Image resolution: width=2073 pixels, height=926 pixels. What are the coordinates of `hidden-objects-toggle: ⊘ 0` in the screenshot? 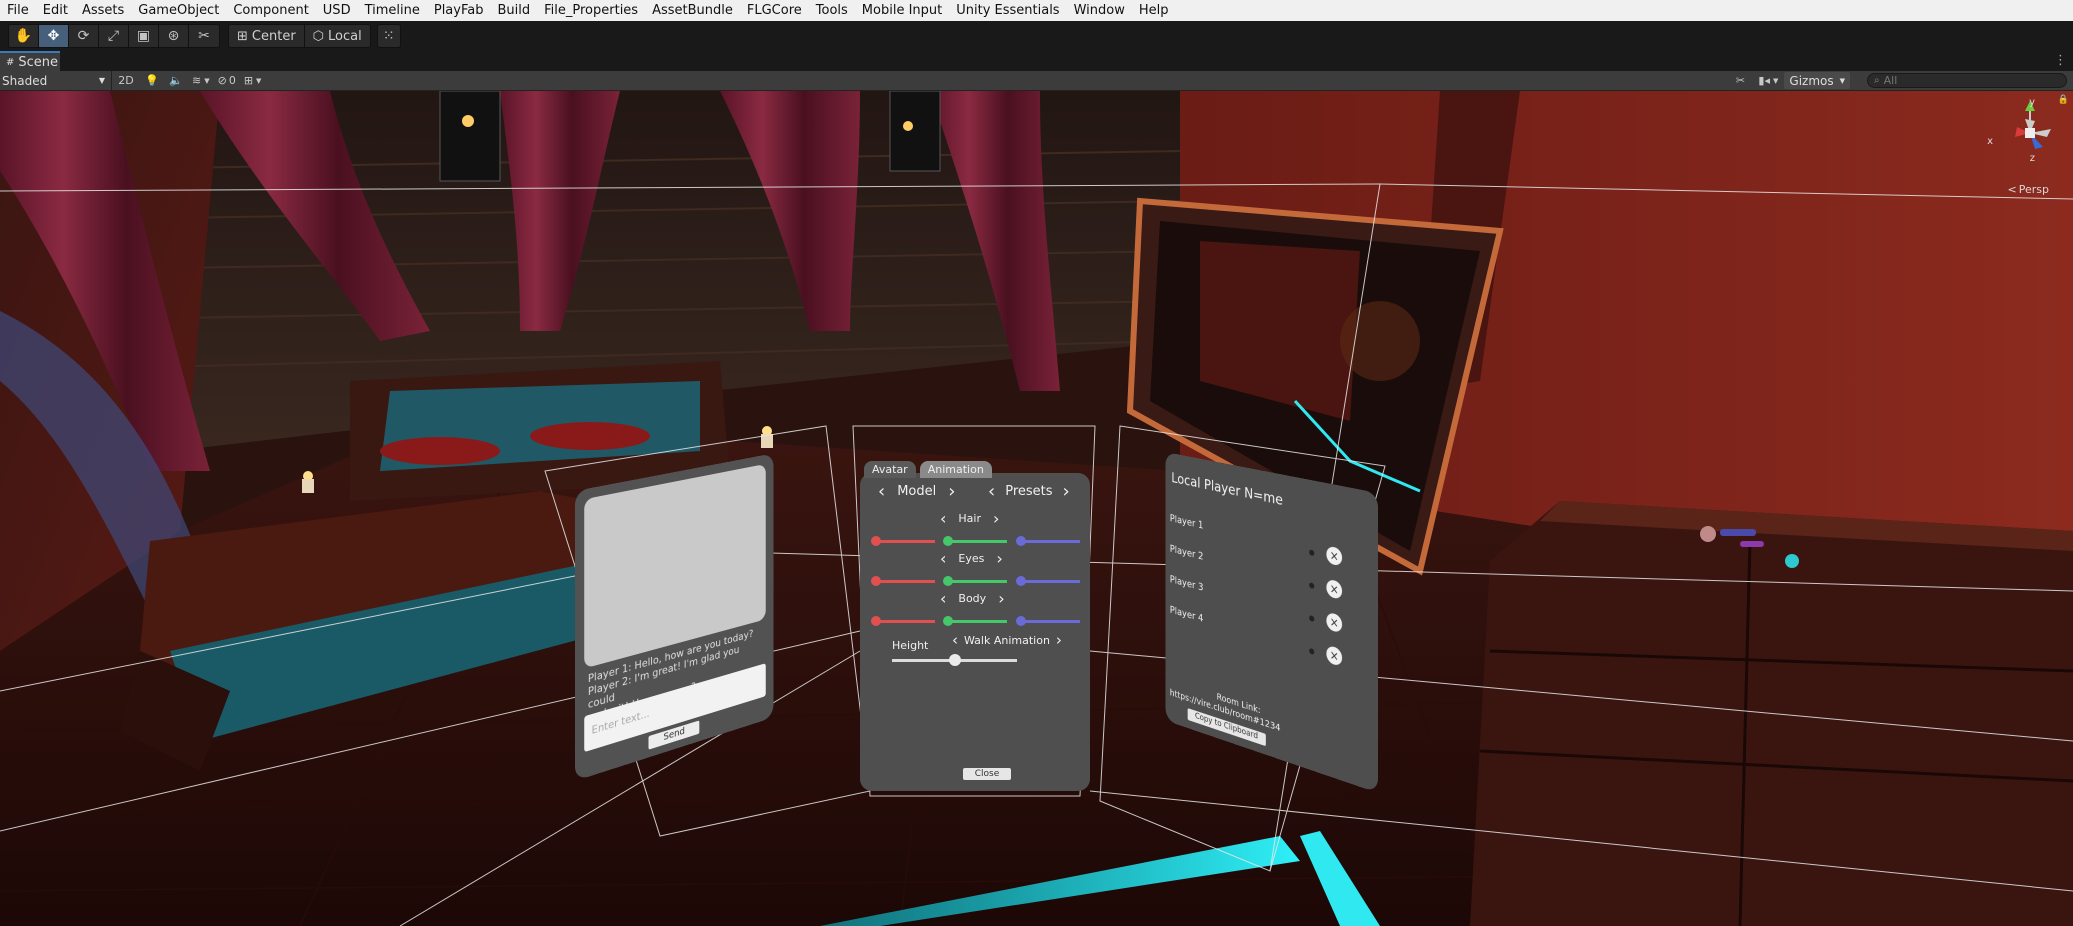 It's located at (227, 80).